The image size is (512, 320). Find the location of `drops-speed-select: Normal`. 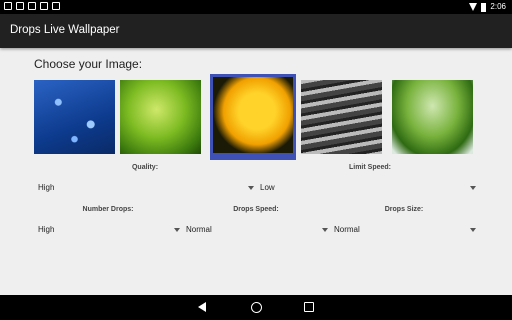

drops-speed-select: Normal is located at coordinates (256, 230).